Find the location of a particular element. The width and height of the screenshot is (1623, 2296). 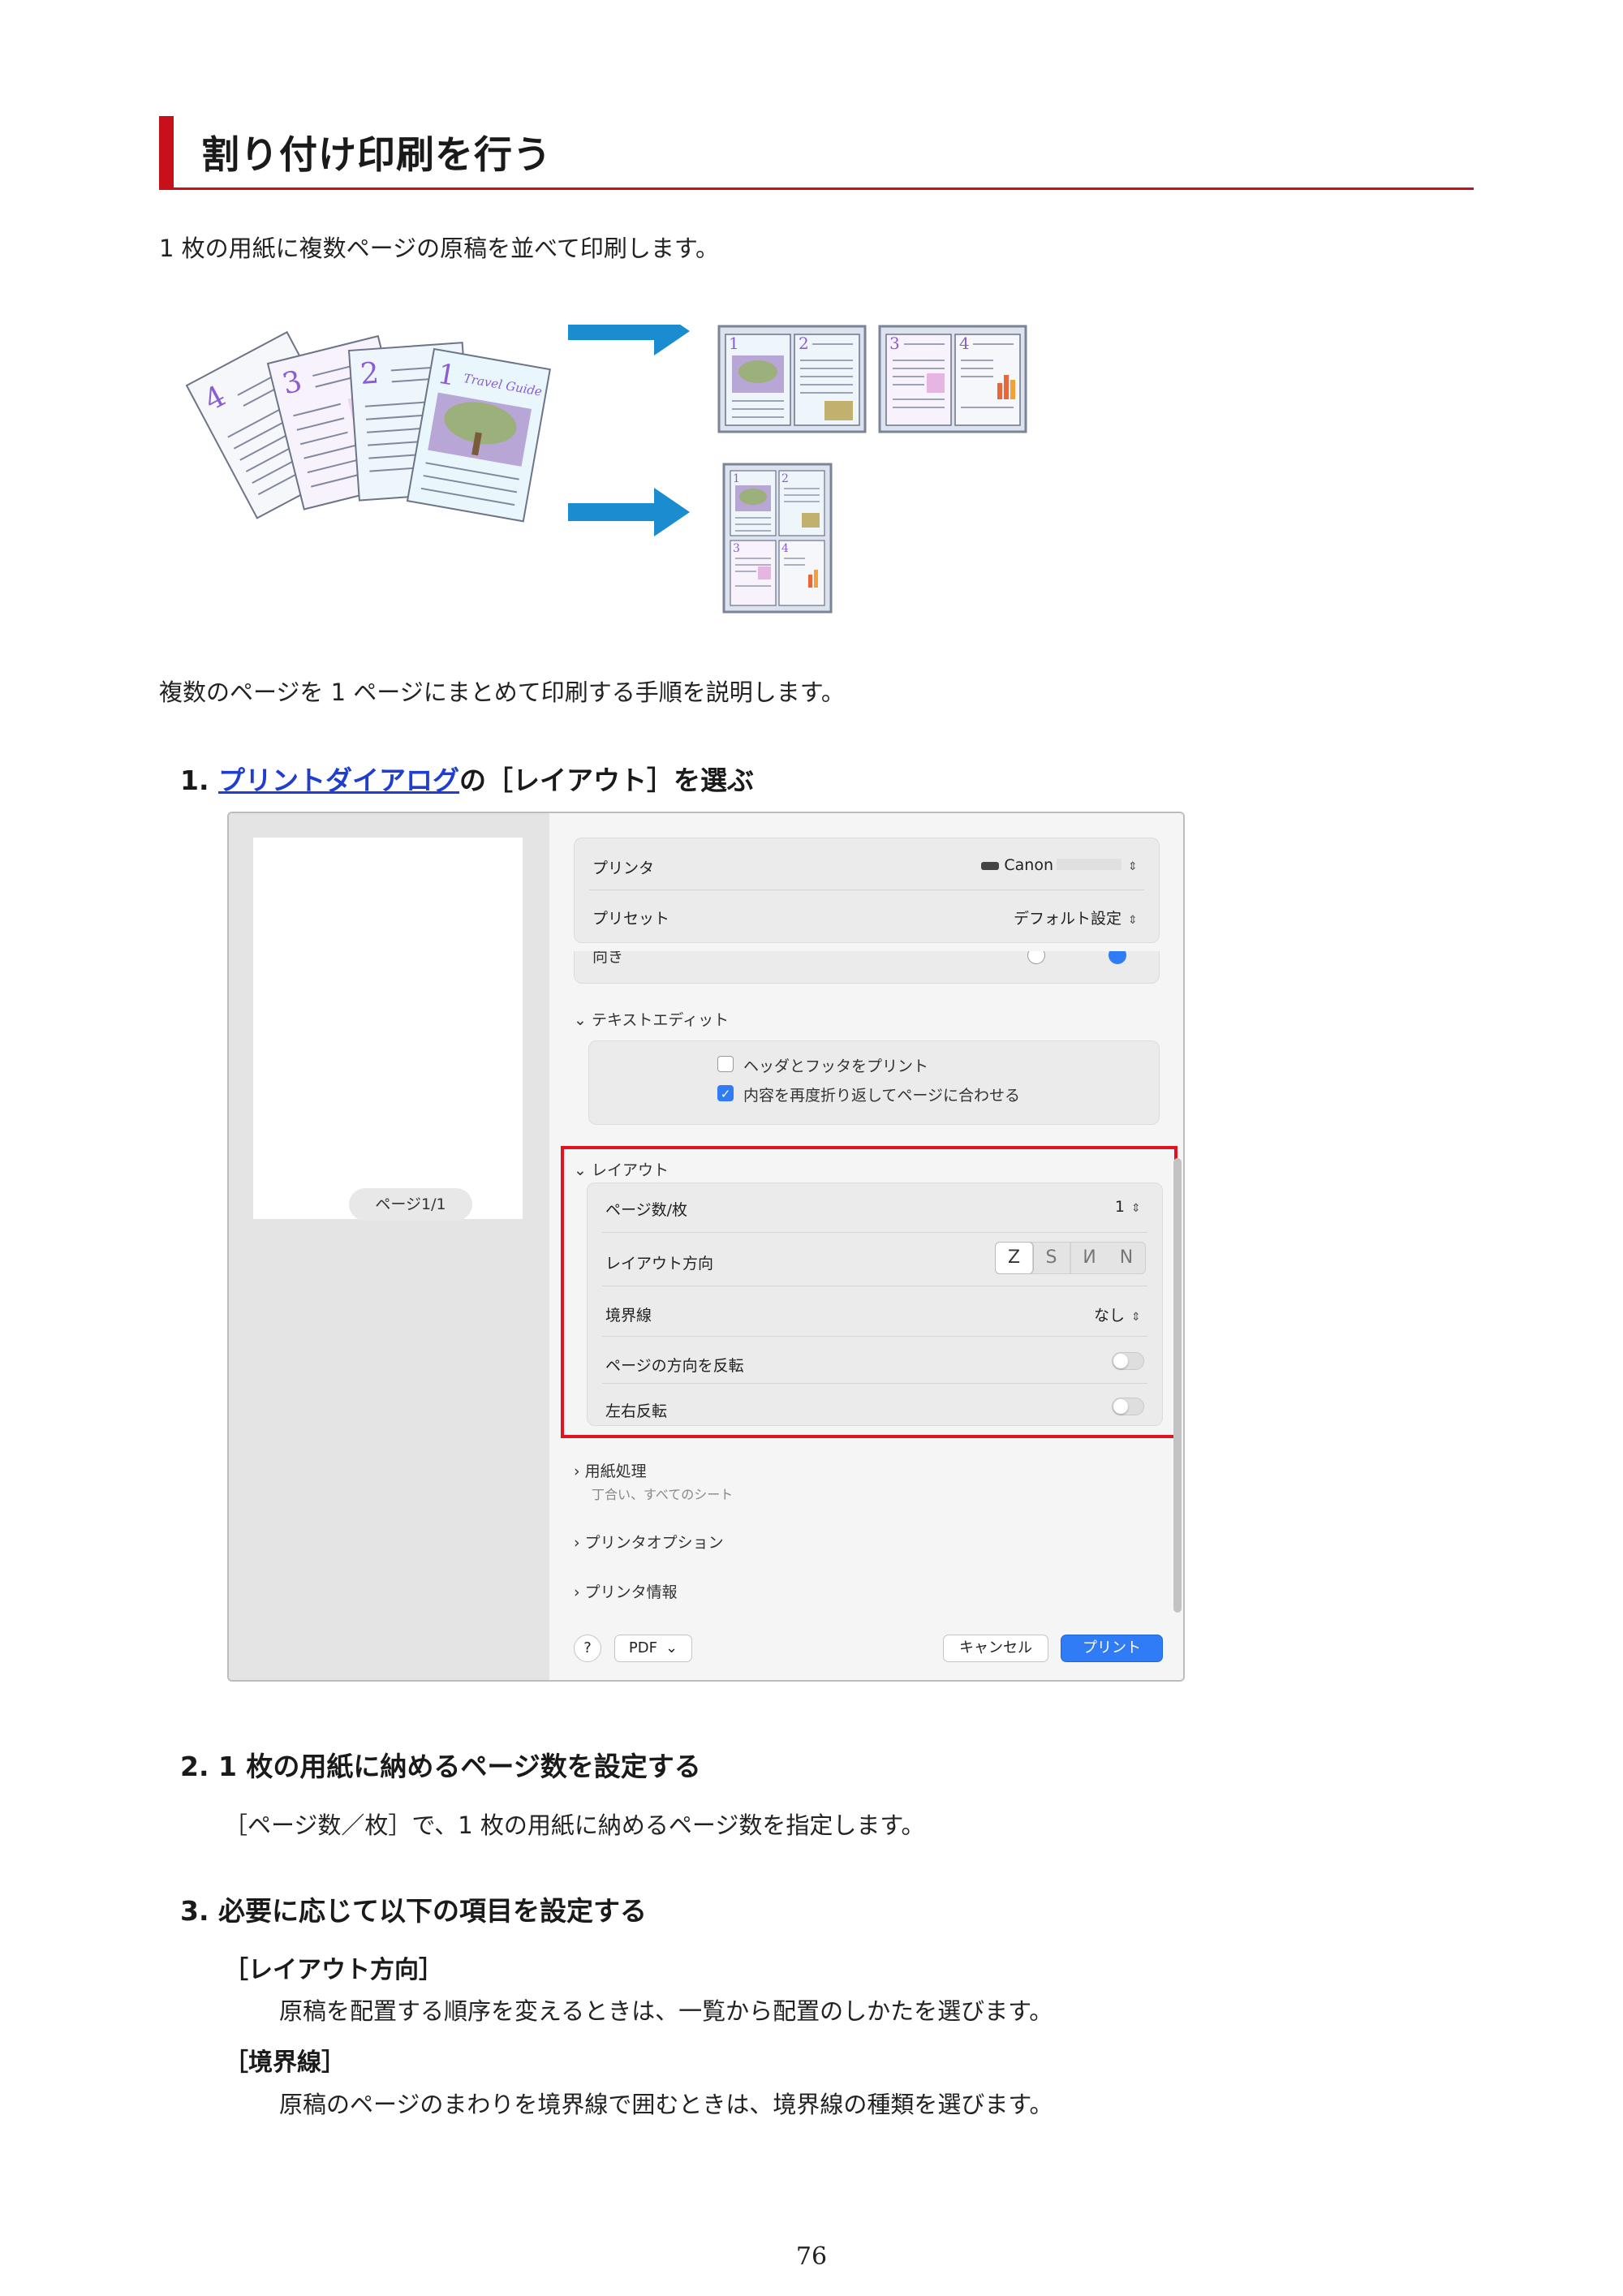

step2-body: ［ページ数／枚］で、1 枚の用紙に納めるページ数を指定します。 is located at coordinates (574, 1825).